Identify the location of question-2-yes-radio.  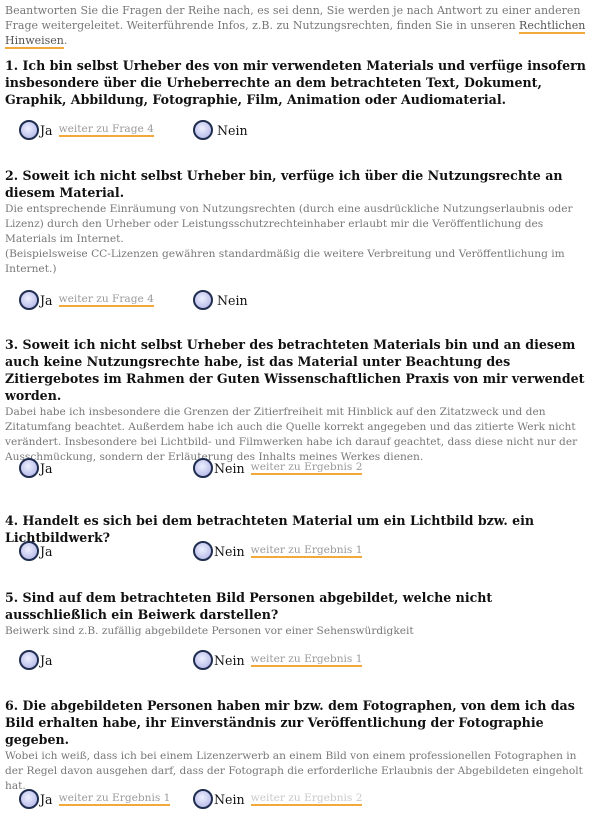
(29, 300).